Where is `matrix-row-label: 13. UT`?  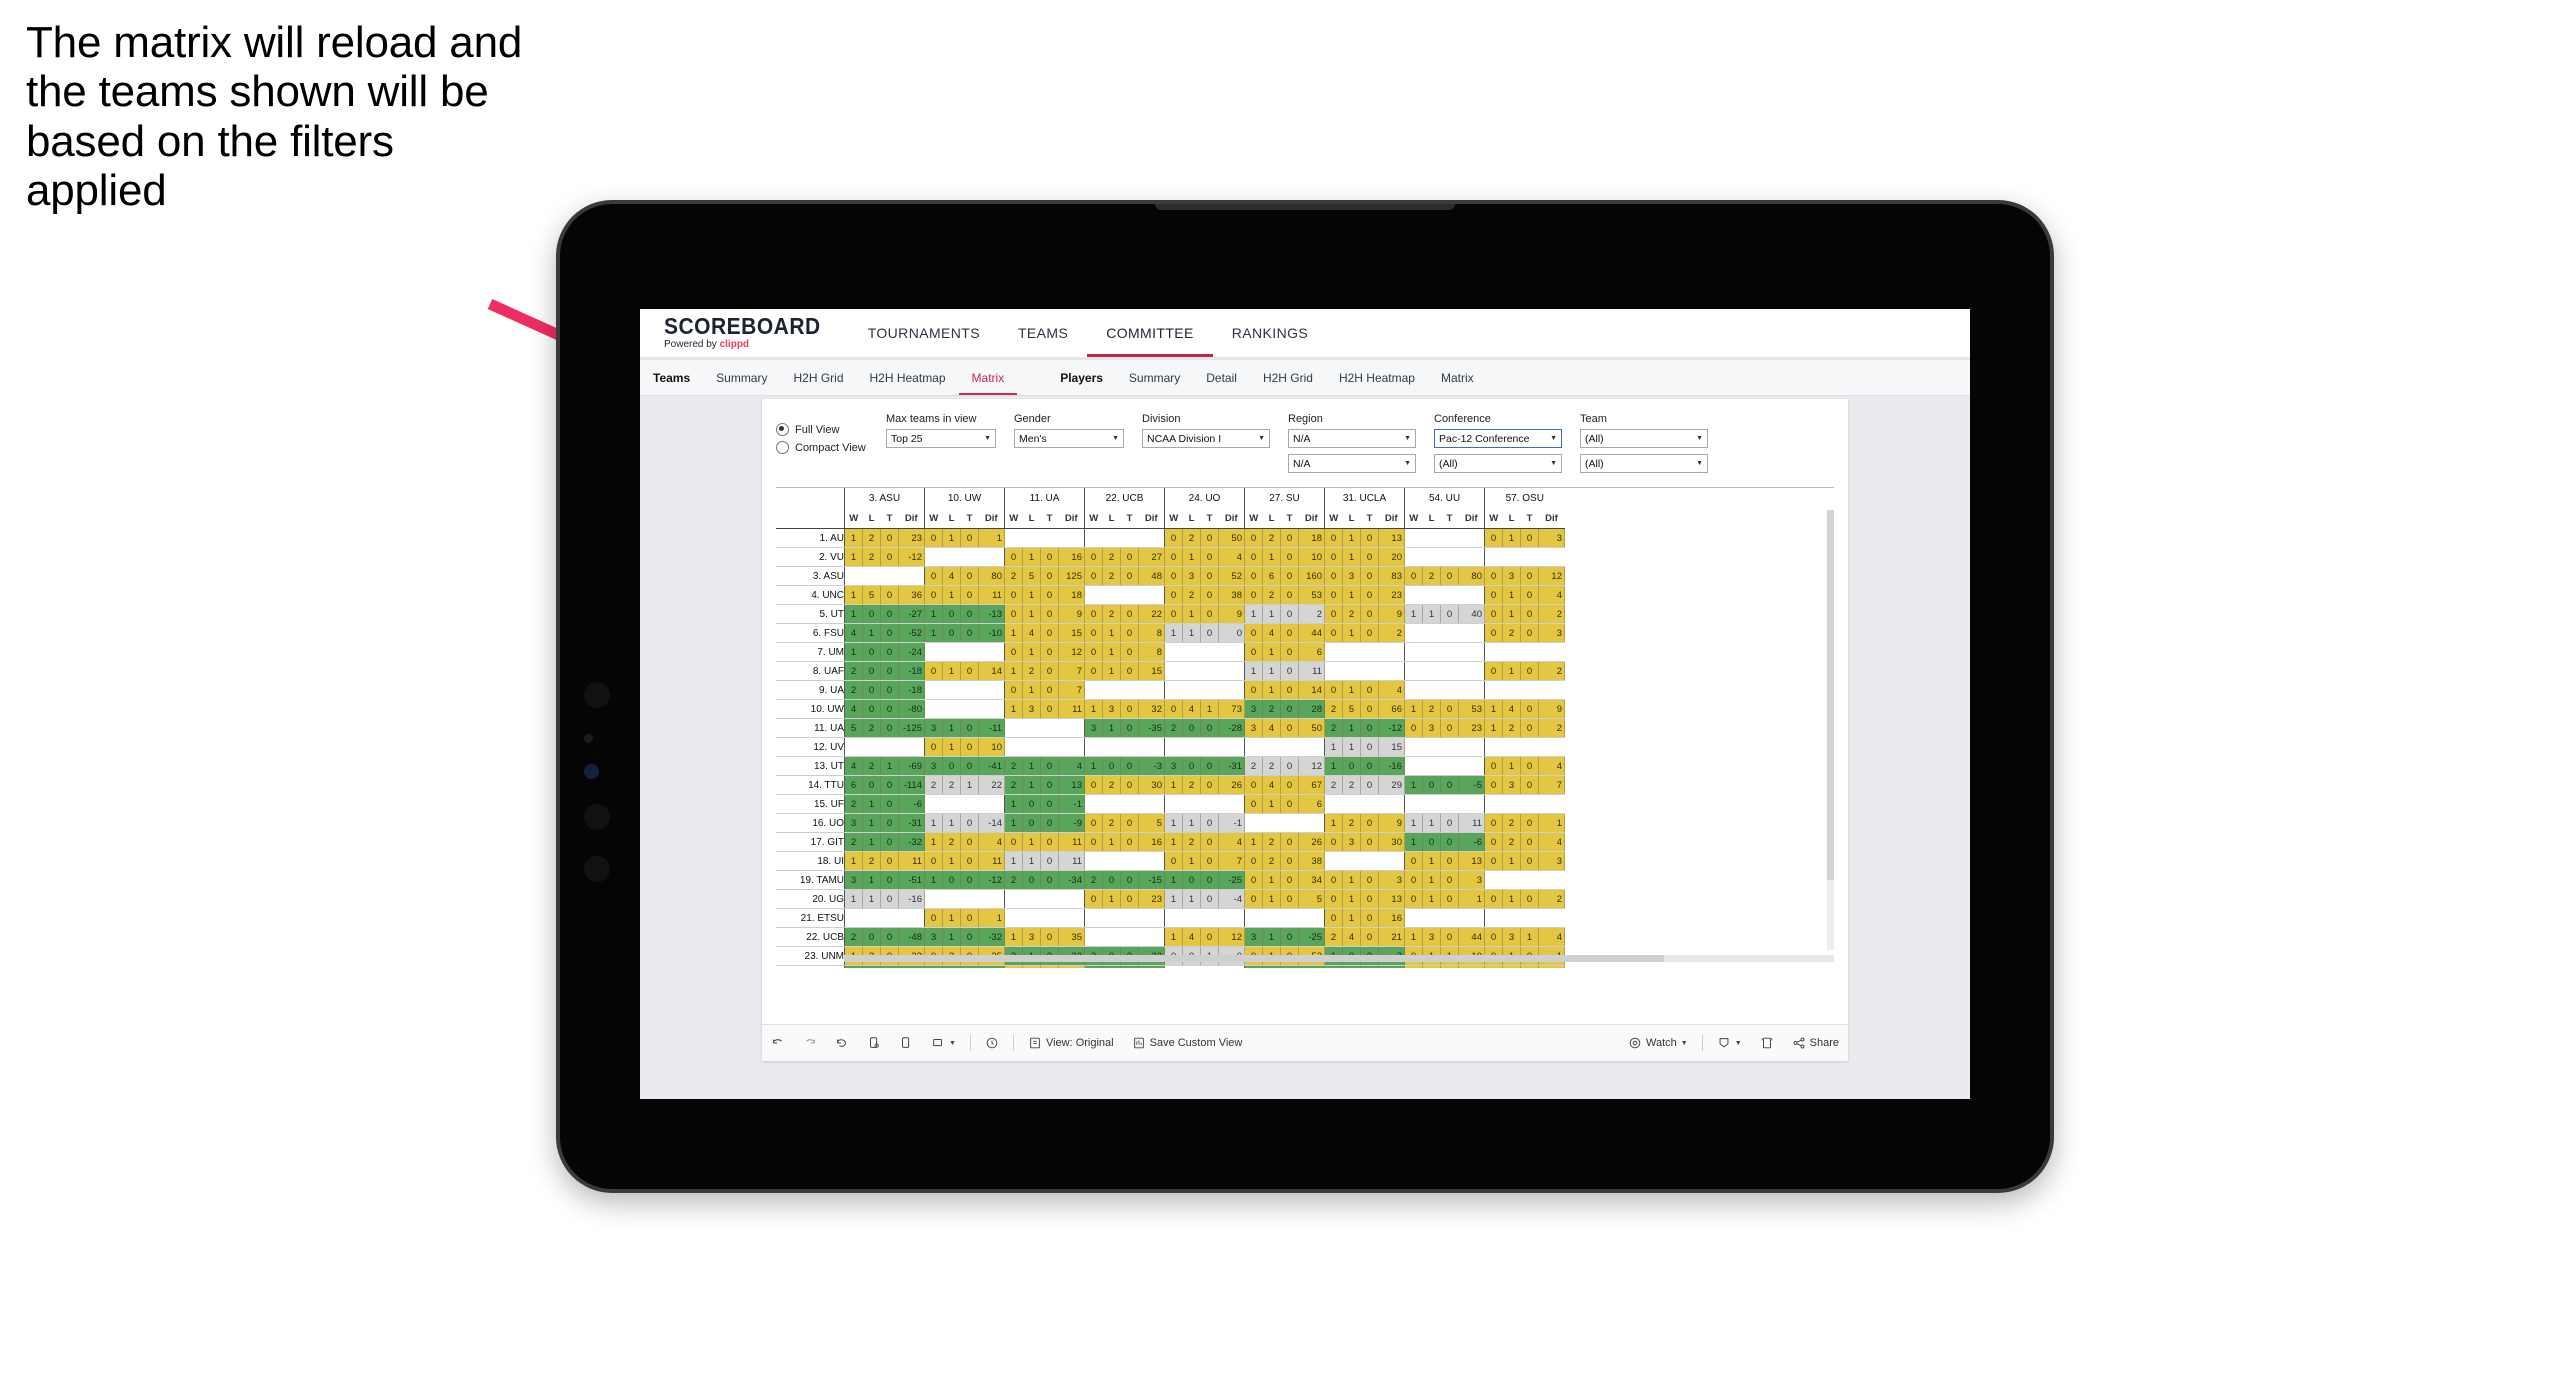 matrix-row-label: 13. UT is located at coordinates (810, 766).